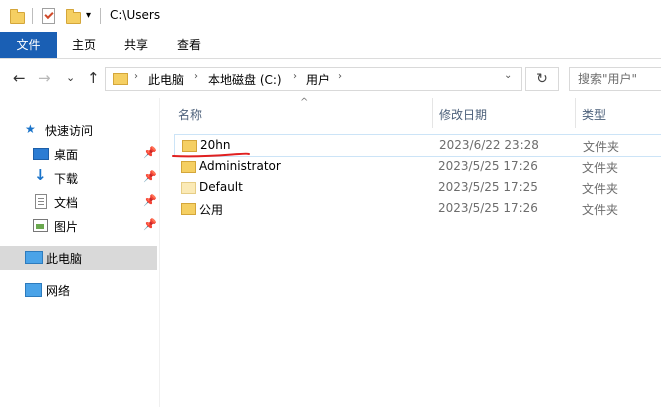 The height and width of the screenshot is (407, 661). I want to click on back-button: ←, so click(19, 78).